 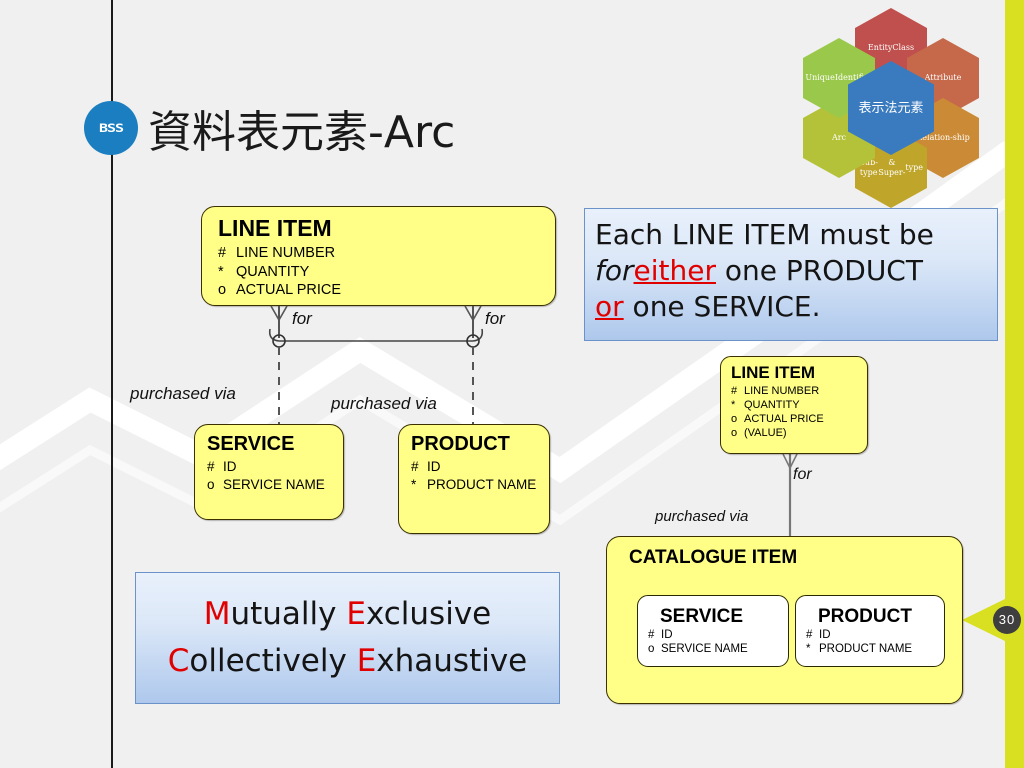 I want to click on hex-center-label-line: 元素, so click(x=910, y=108).